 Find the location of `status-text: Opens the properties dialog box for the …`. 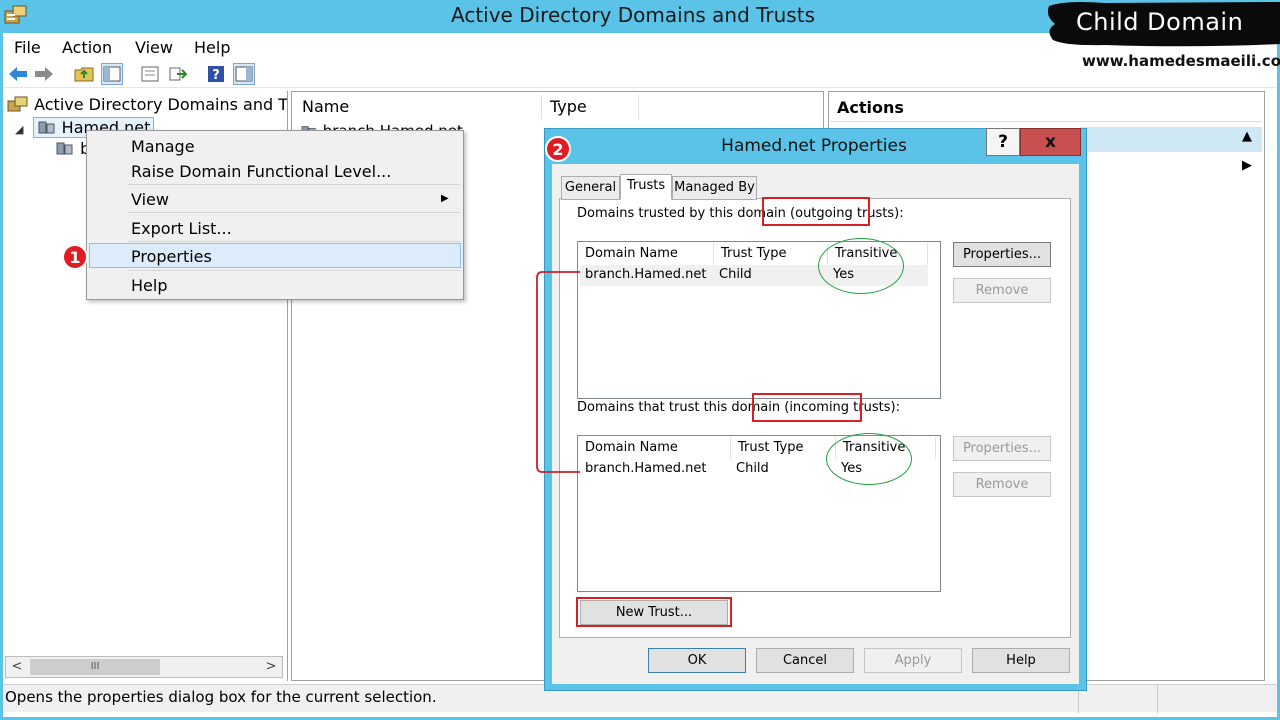

status-text: Opens the properties dialog box for the … is located at coordinates (221, 697).